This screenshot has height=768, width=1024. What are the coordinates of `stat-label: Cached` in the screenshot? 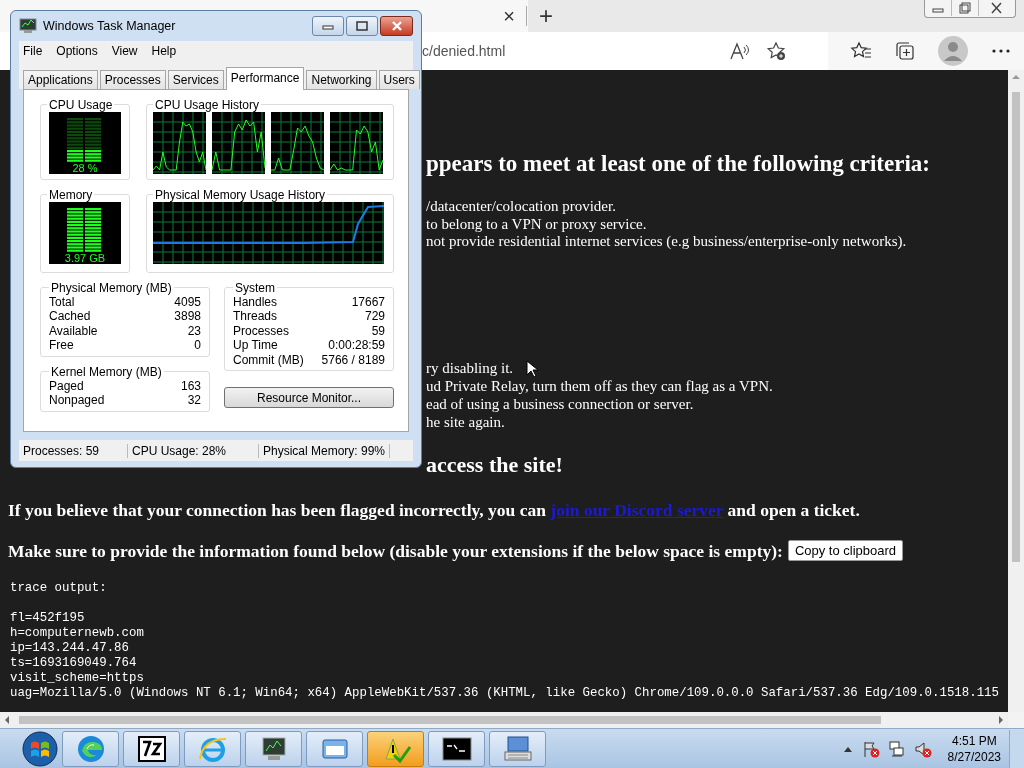 It's located at (70, 316).